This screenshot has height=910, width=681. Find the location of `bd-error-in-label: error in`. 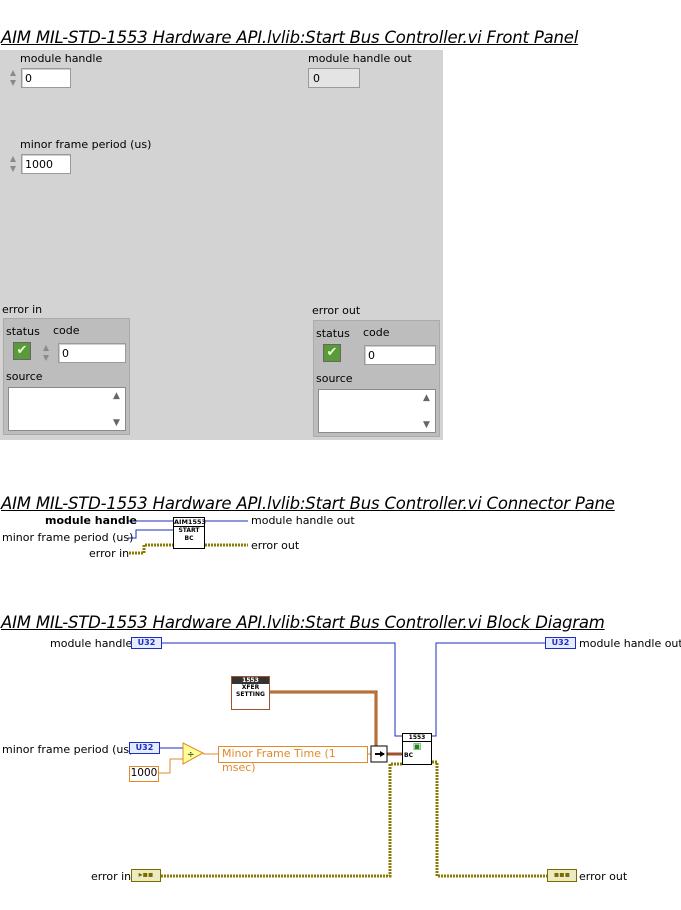

bd-error-in-label: error in is located at coordinates (111, 876).